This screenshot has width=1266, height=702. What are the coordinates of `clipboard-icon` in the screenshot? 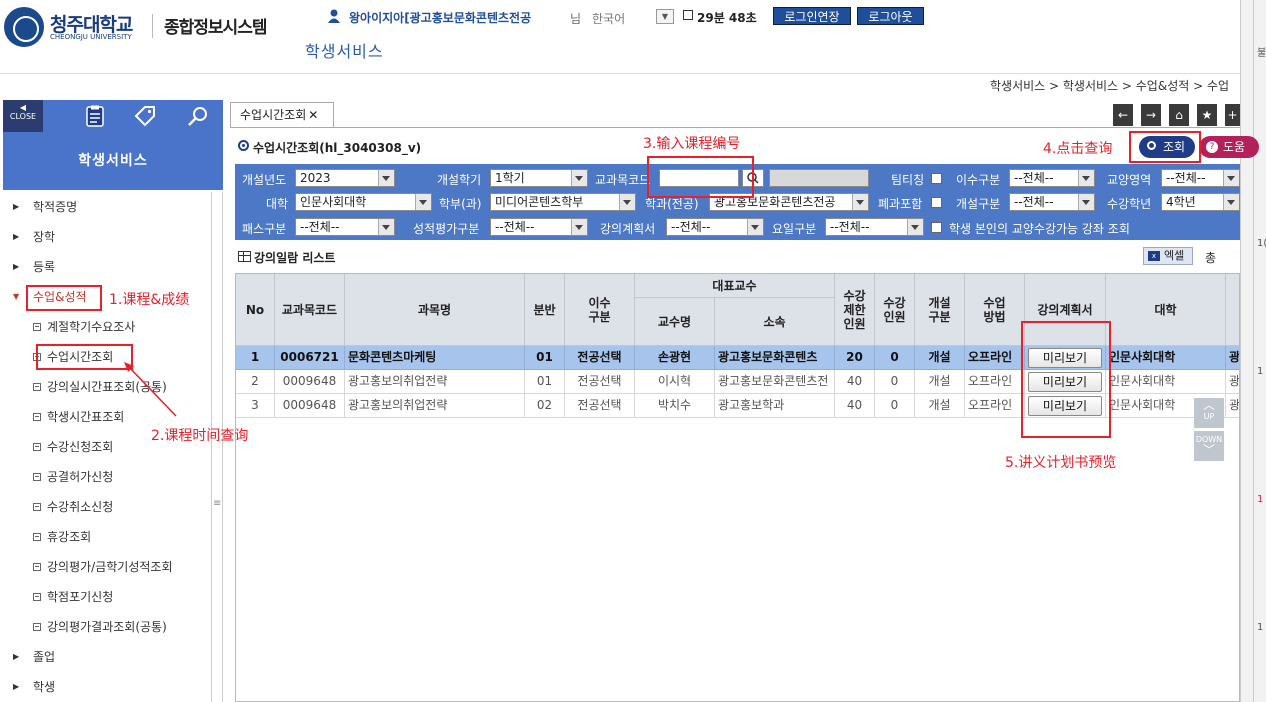 It's located at (95, 116).